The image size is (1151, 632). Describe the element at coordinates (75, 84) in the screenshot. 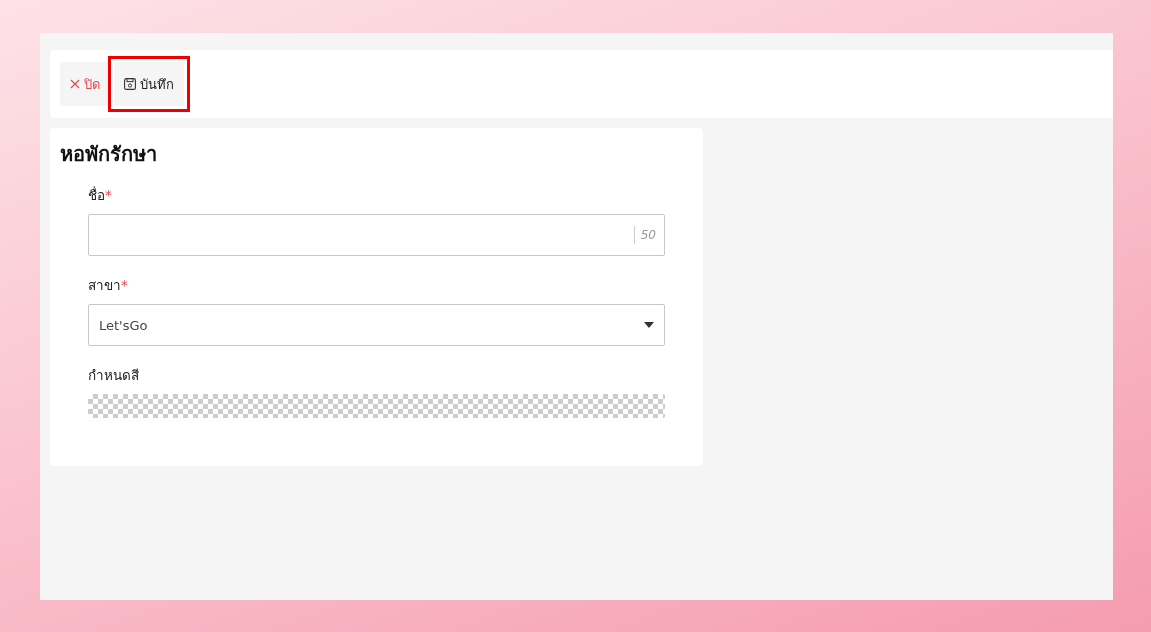

I see `close-icon` at that location.